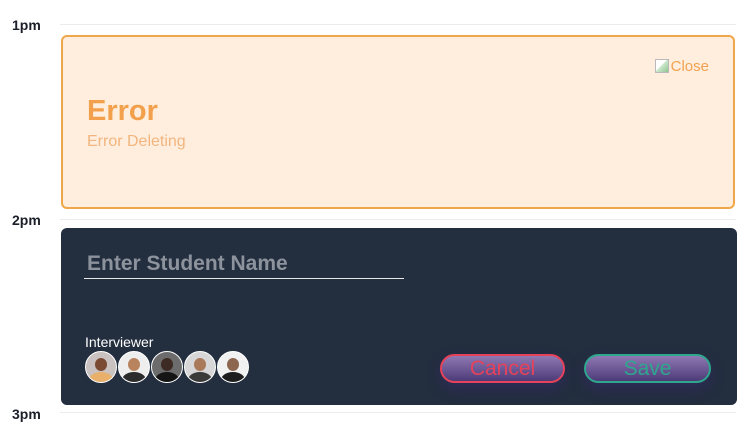 The image size is (750, 422). I want to click on student-name-input, so click(244, 264).